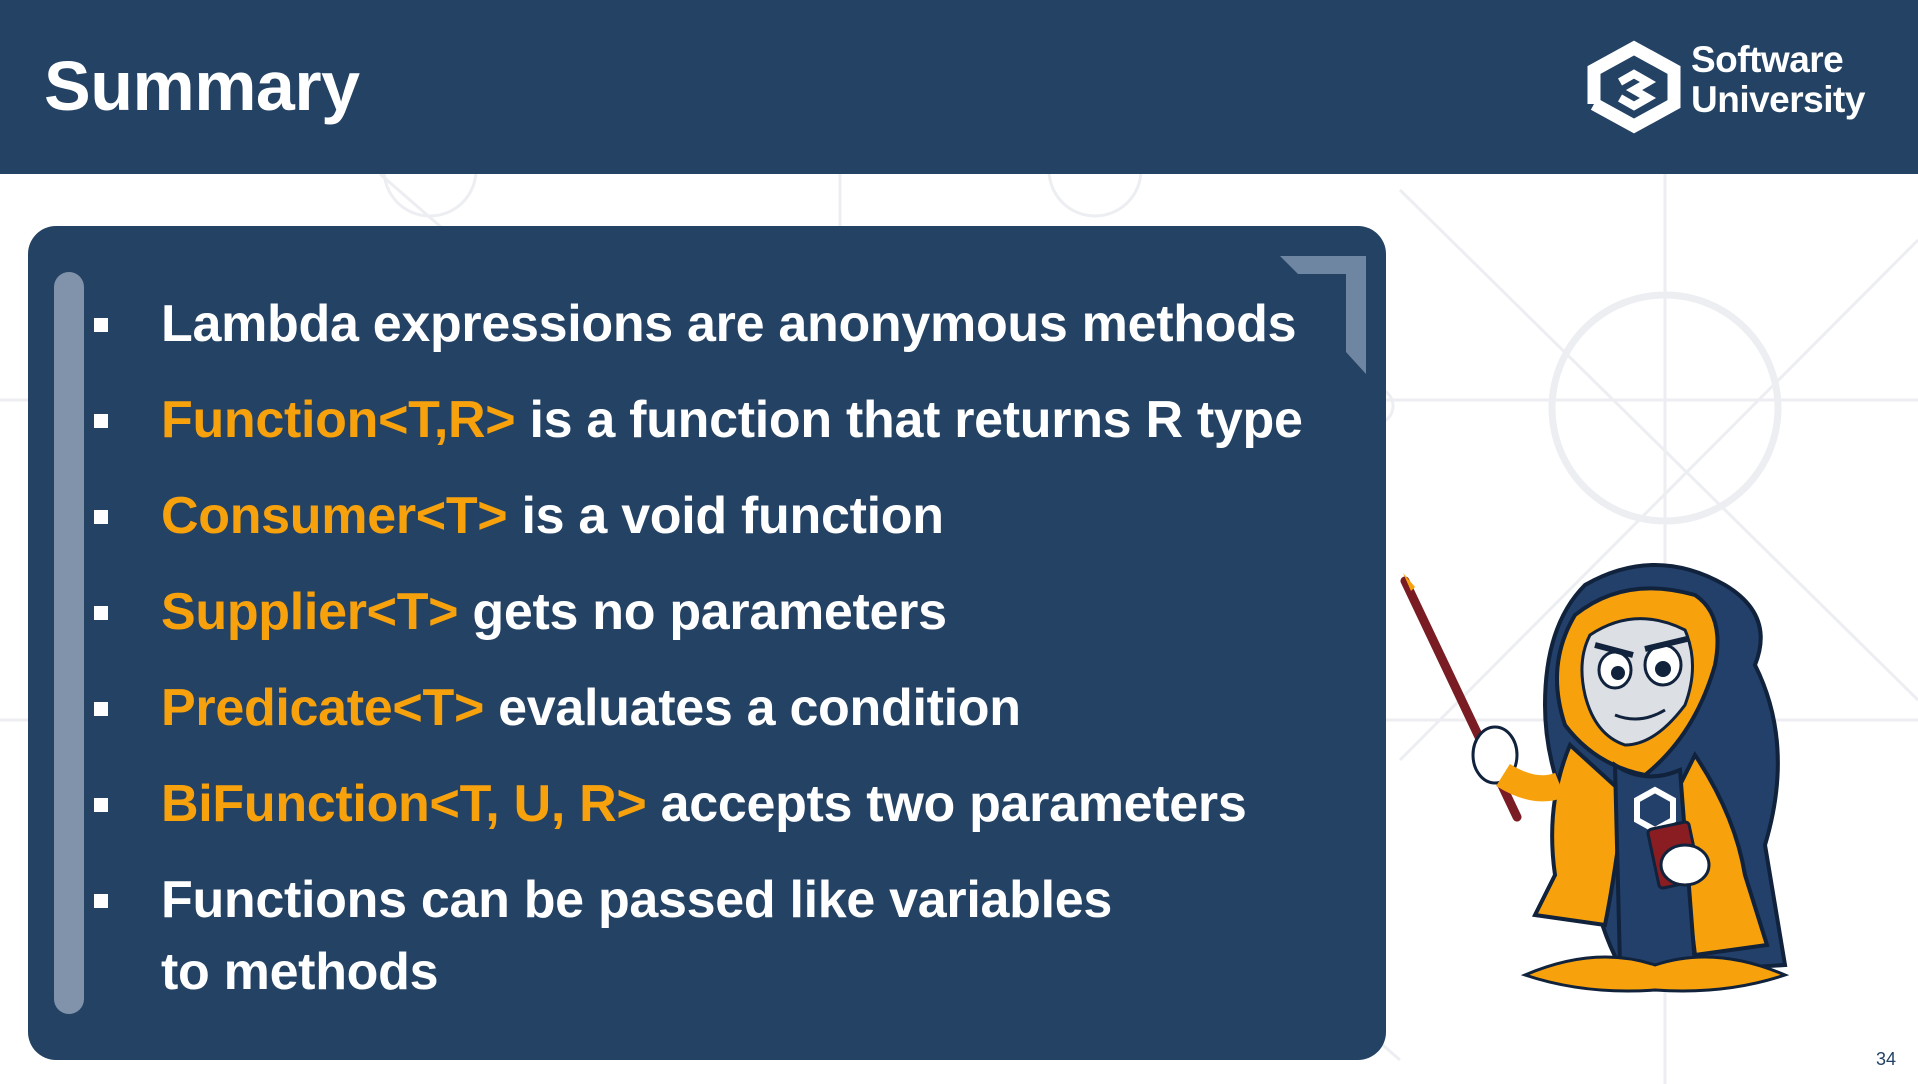 The image size is (1918, 1084). Describe the element at coordinates (334, 516) in the screenshot. I see `bullet-highlight: Consumer<T>` at that location.